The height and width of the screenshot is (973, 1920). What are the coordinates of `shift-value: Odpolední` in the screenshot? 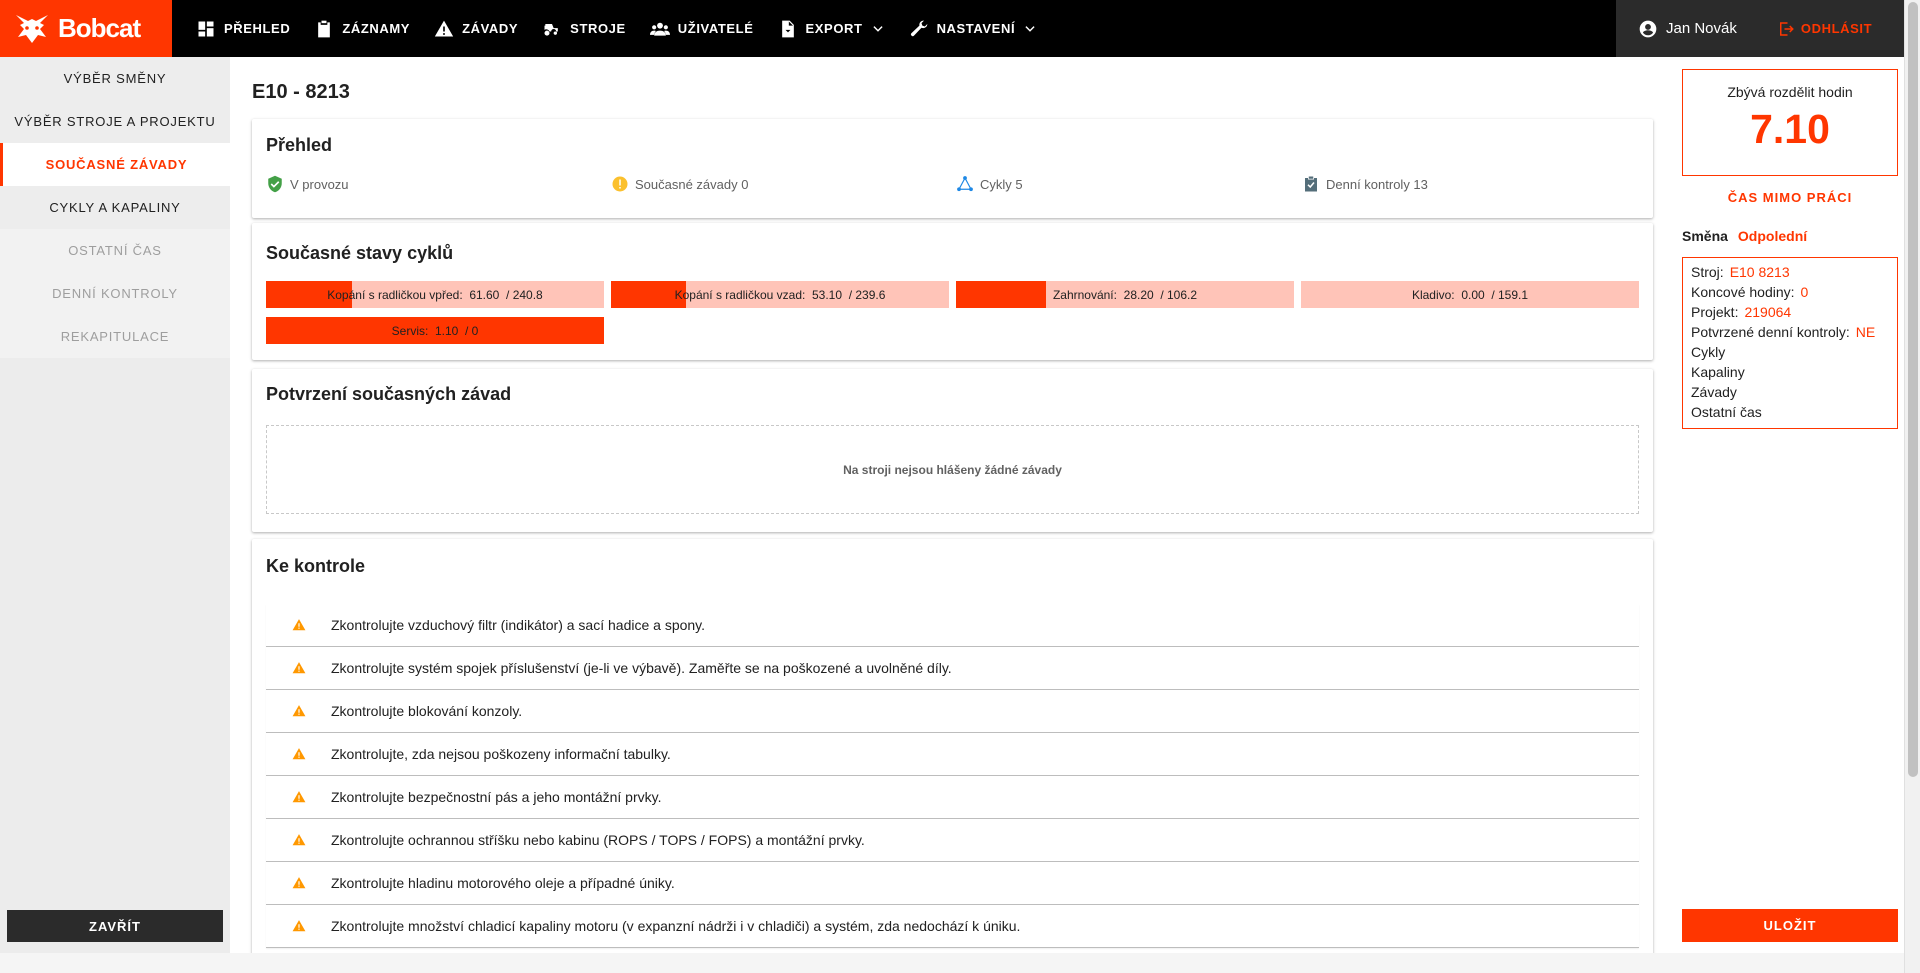 It's located at (1772, 236).